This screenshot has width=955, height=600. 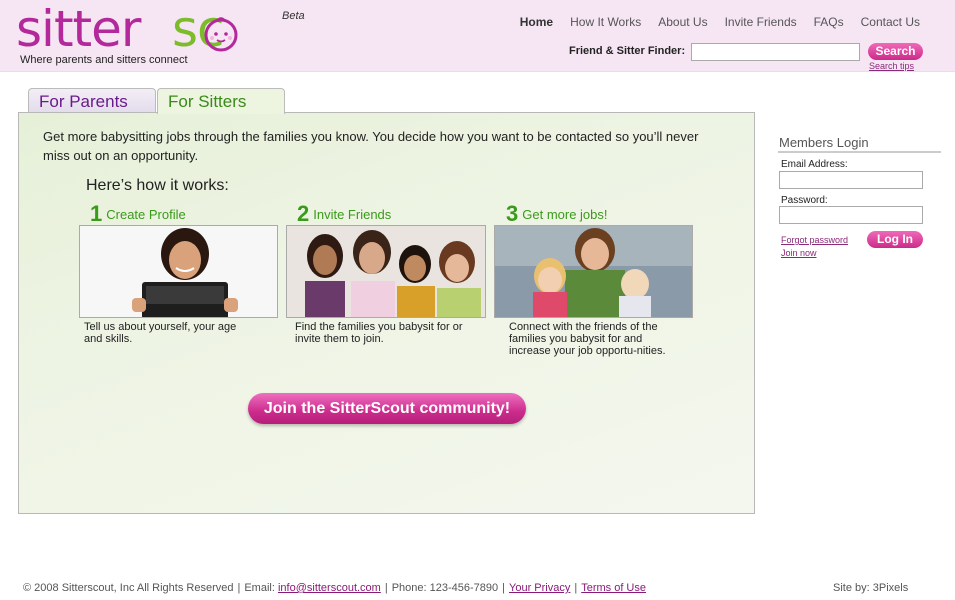 I want to click on step-1-number: 1, so click(x=96, y=213).